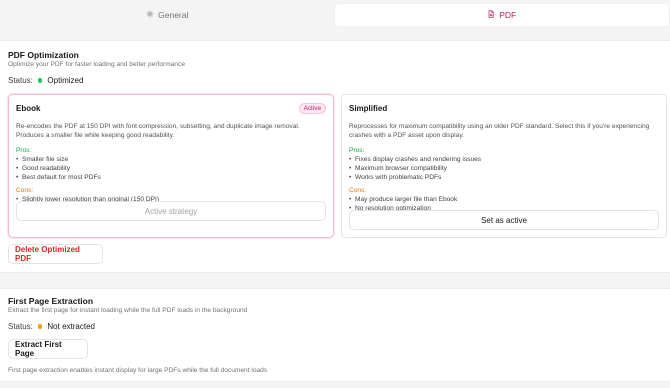 Image resolution: width=670 pixels, height=388 pixels. What do you see at coordinates (312, 108) in the screenshot?
I see `active-badge: Active` at bounding box center [312, 108].